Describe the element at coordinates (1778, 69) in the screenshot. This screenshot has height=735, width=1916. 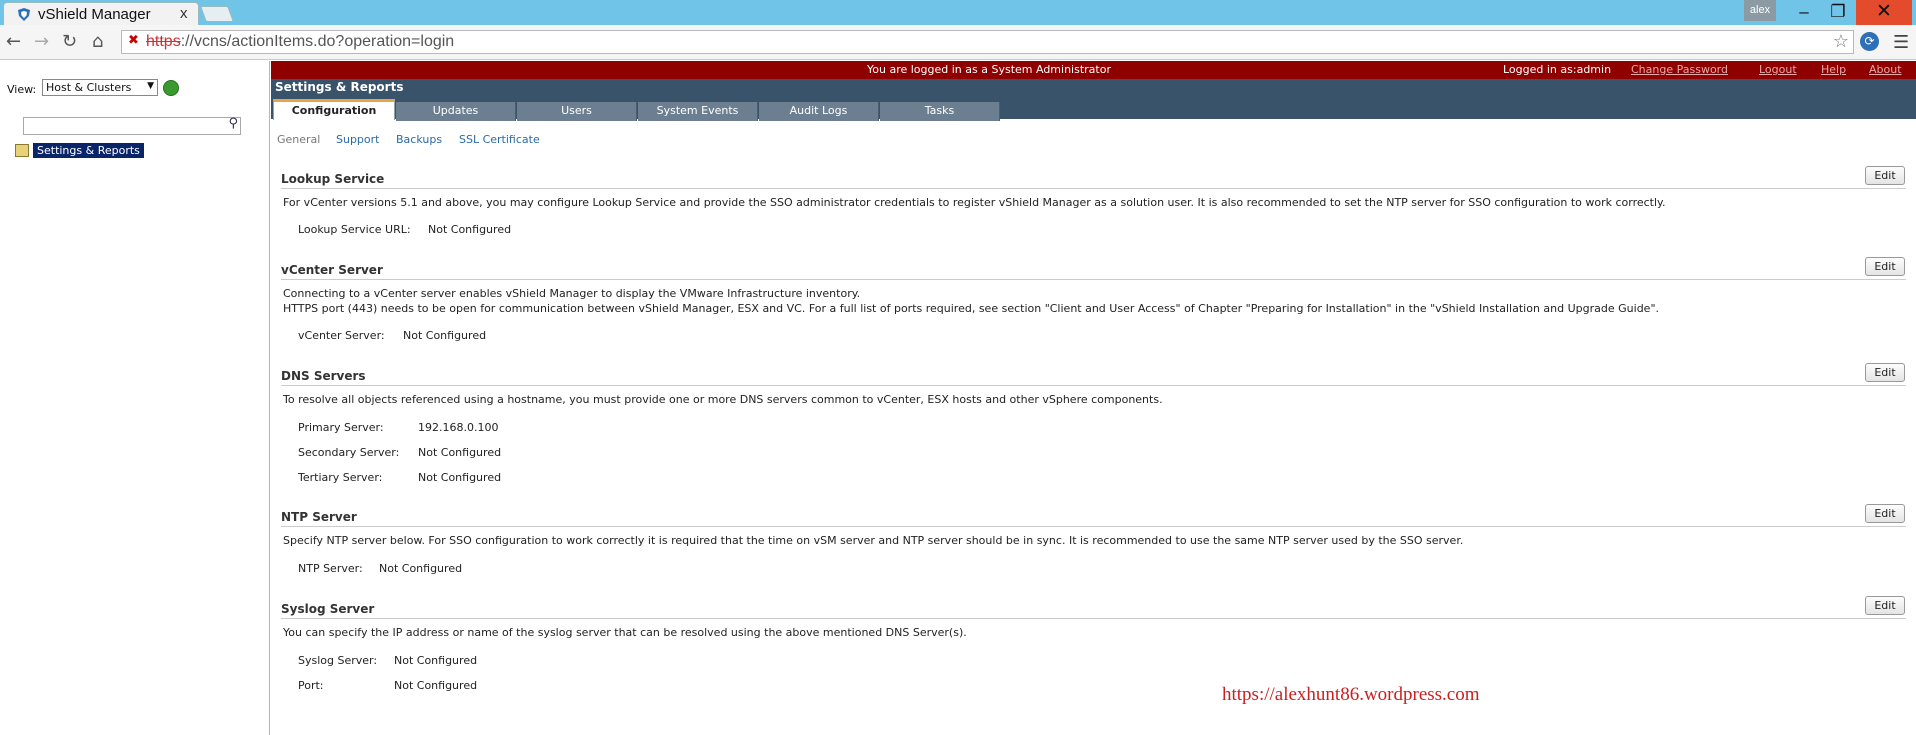
I see `logout-link: Logout` at that location.